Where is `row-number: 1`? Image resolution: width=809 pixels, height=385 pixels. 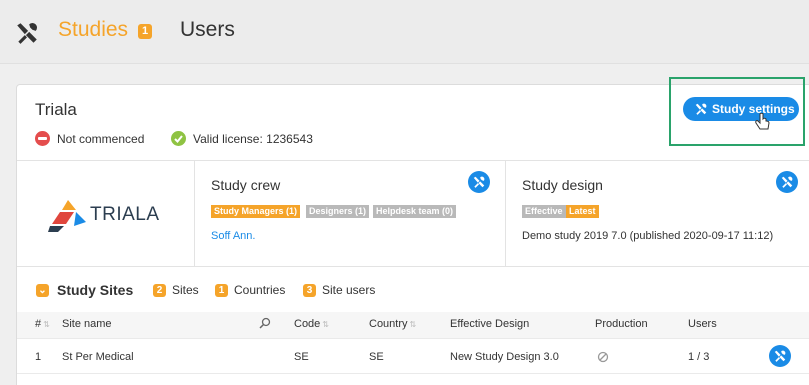 row-number: 1 is located at coordinates (38, 357).